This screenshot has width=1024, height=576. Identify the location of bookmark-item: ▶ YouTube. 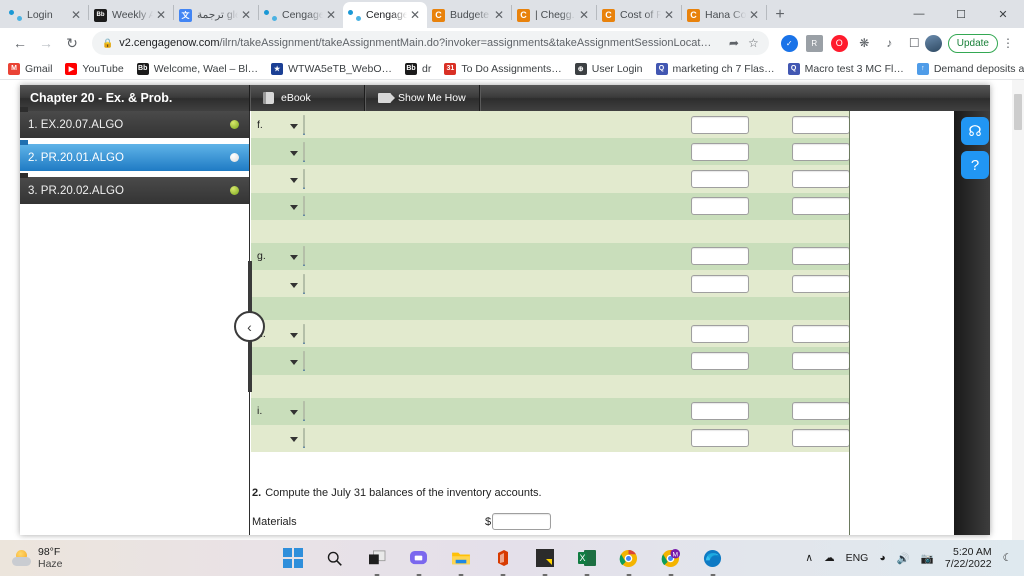
(94, 68).